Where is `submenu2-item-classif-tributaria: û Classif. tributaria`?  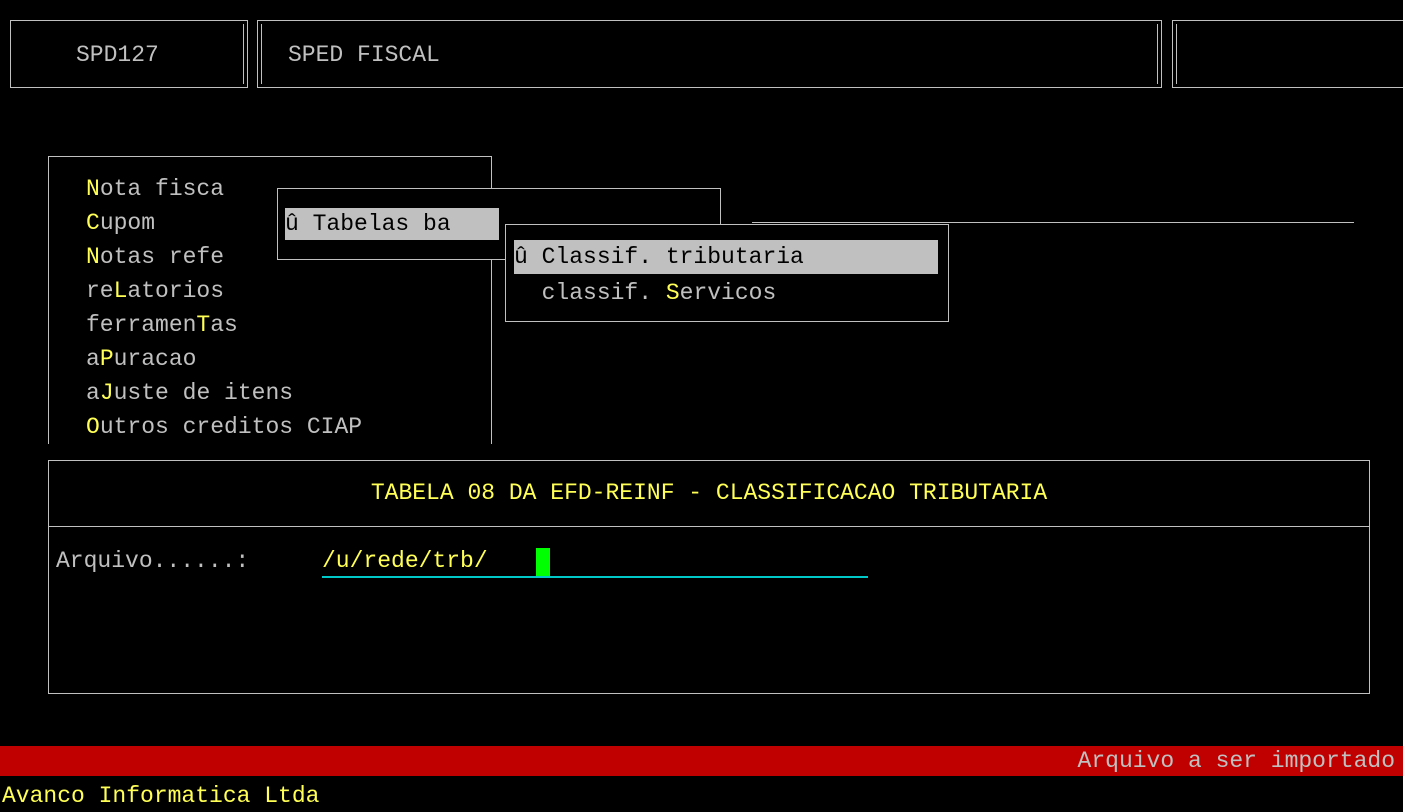 submenu2-item-classif-tributaria: û Classif. tributaria is located at coordinates (726, 257).